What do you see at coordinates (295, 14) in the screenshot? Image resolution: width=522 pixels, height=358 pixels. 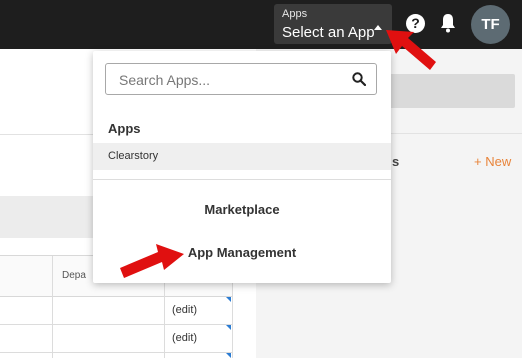 I see `app-selector-label: Apps` at bounding box center [295, 14].